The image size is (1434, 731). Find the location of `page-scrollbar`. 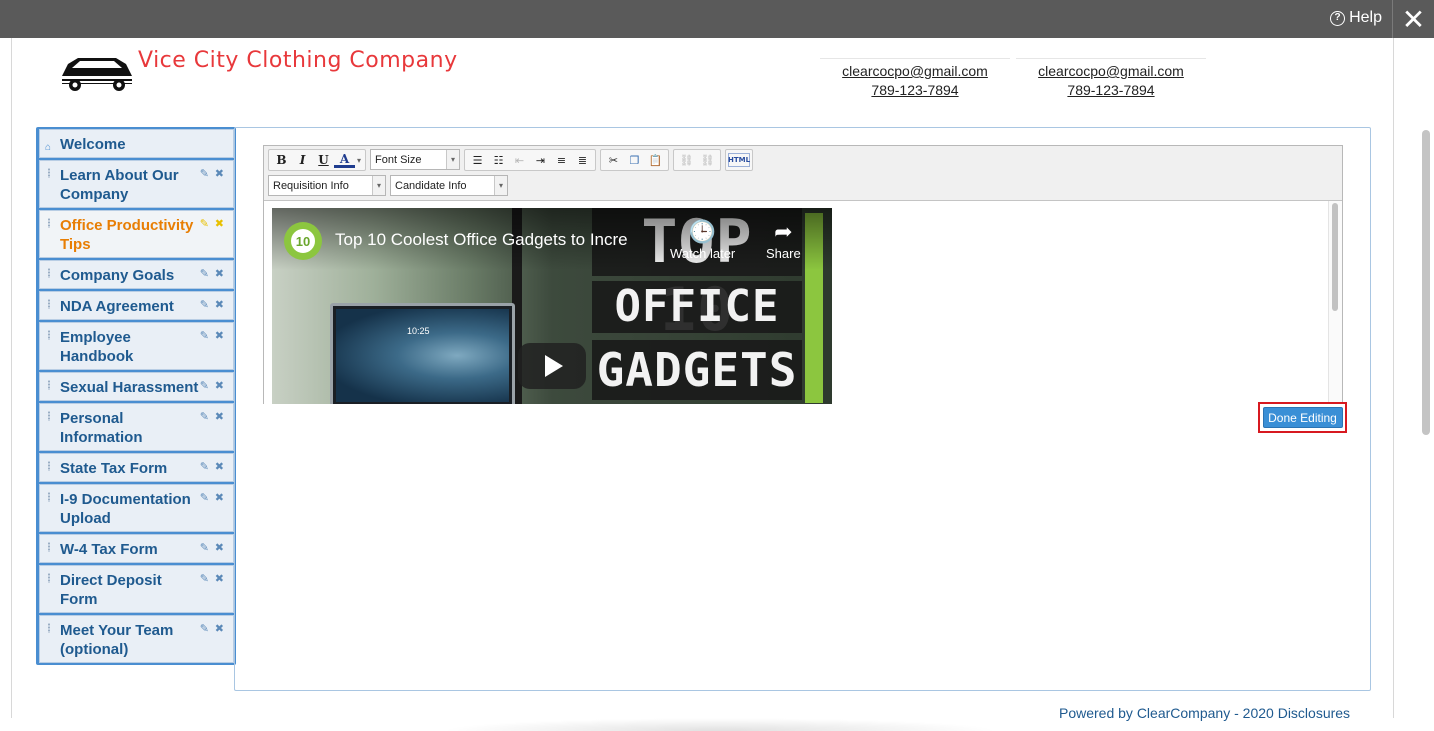

page-scrollbar is located at coordinates (1426, 282).